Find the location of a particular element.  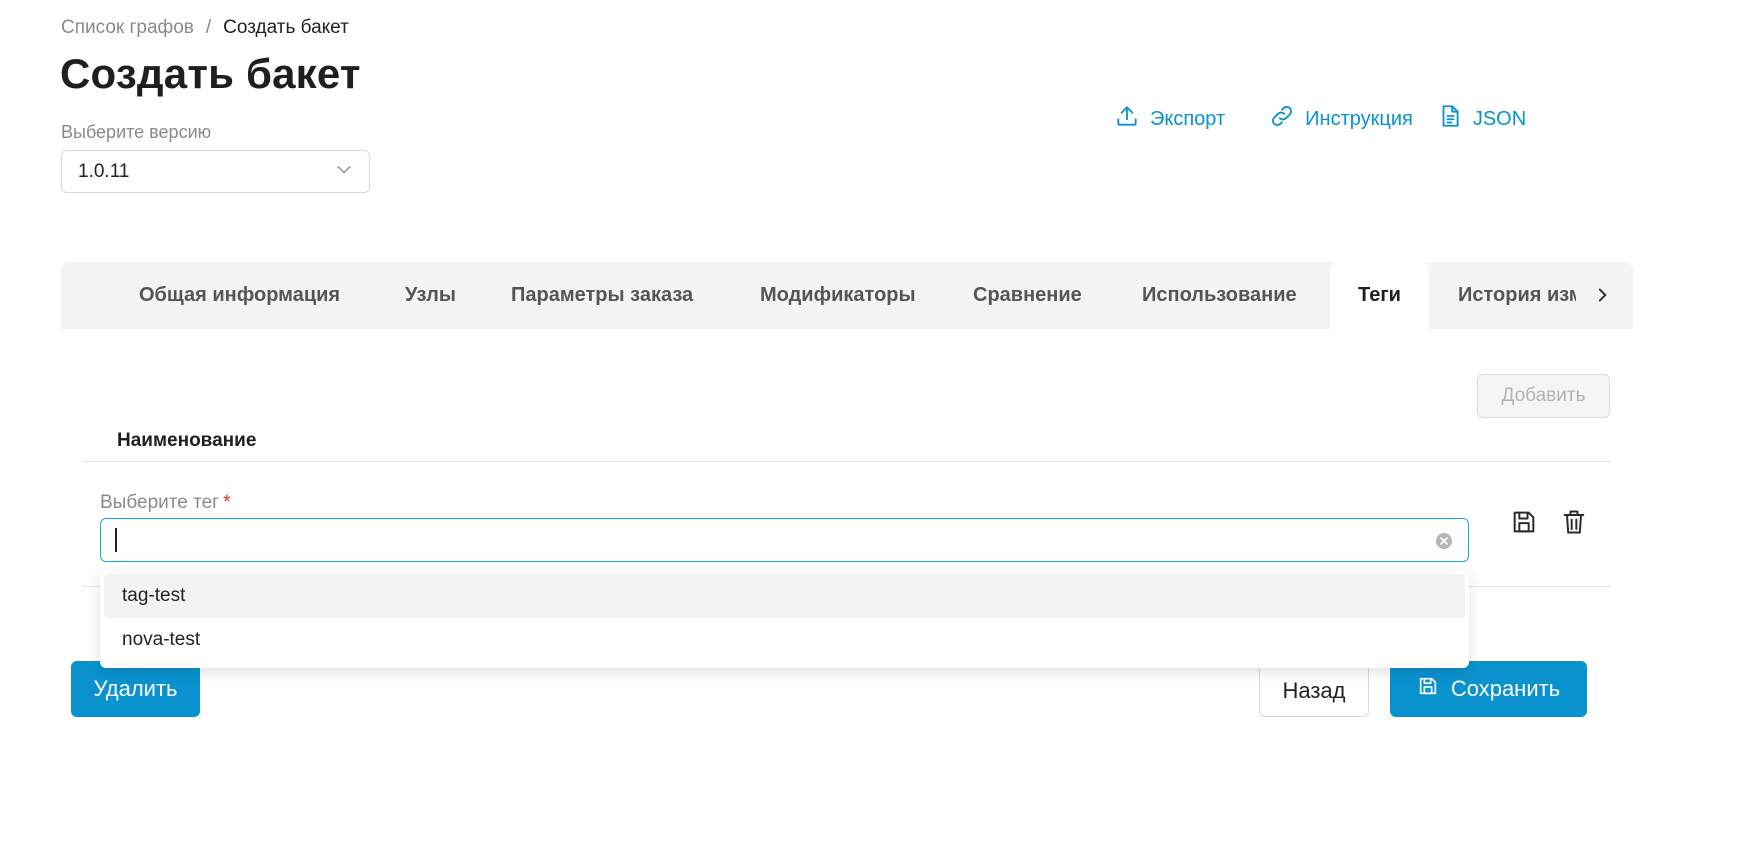

chevron-down-icon is located at coordinates (344, 172).